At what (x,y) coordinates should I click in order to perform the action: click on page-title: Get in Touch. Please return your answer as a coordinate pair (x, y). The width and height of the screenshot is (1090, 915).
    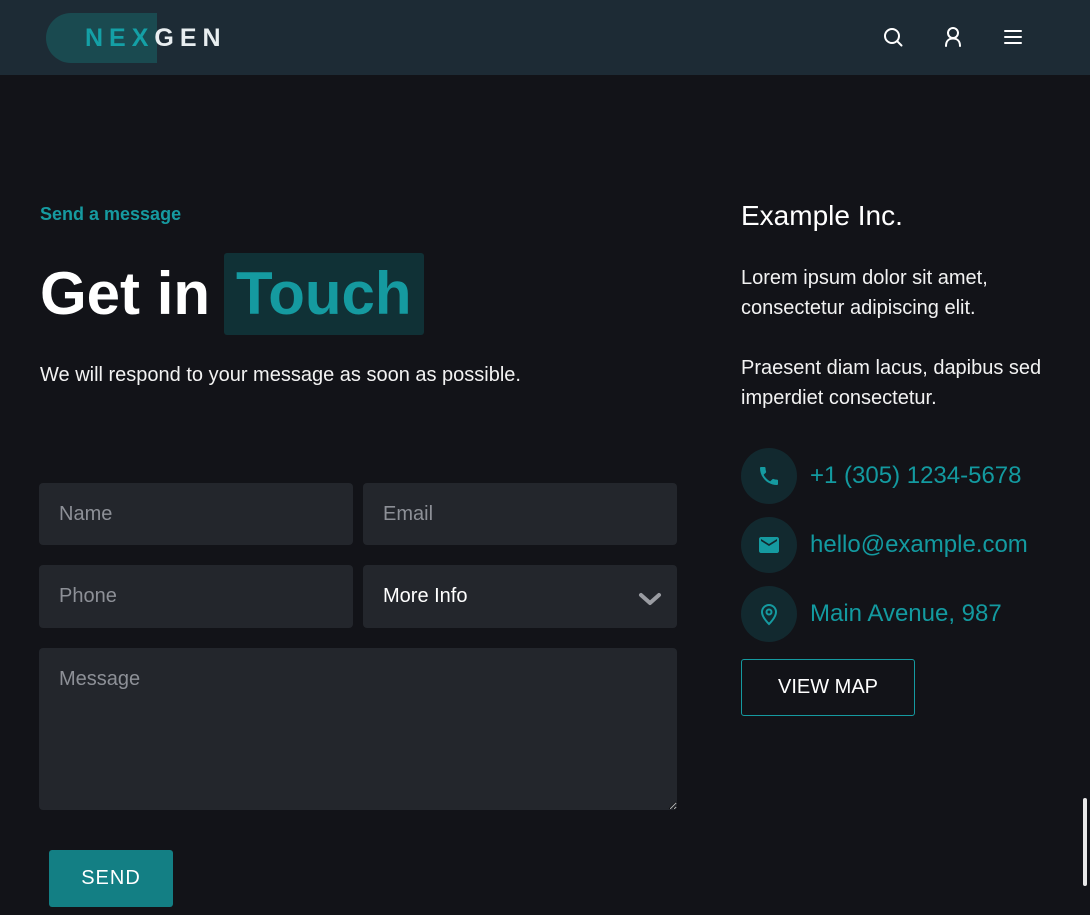
    Looking at the image, I should click on (232, 294).